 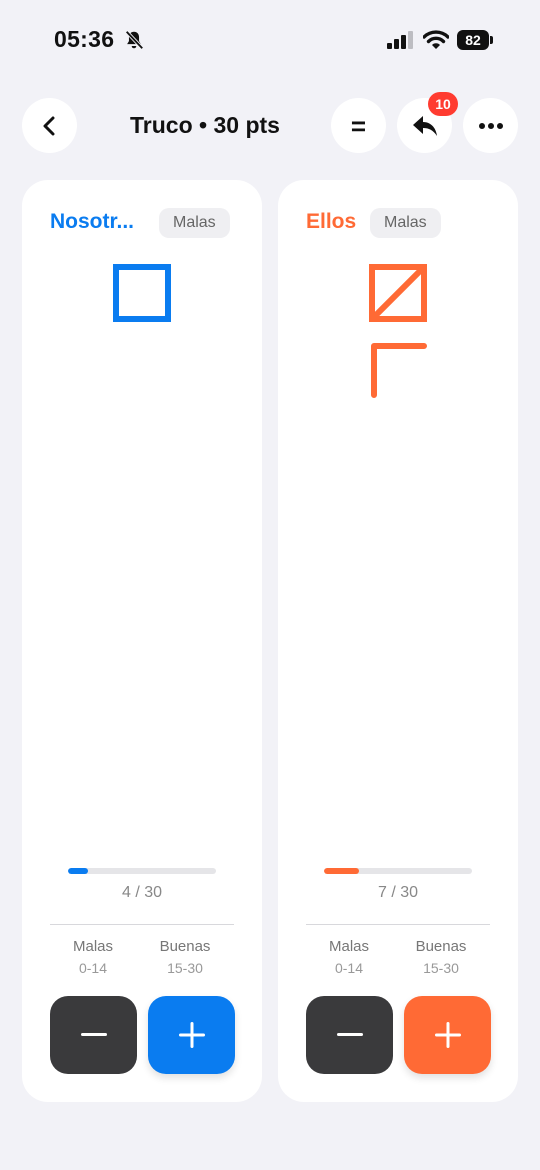 What do you see at coordinates (142, 293) in the screenshot?
I see `tally-square` at bounding box center [142, 293].